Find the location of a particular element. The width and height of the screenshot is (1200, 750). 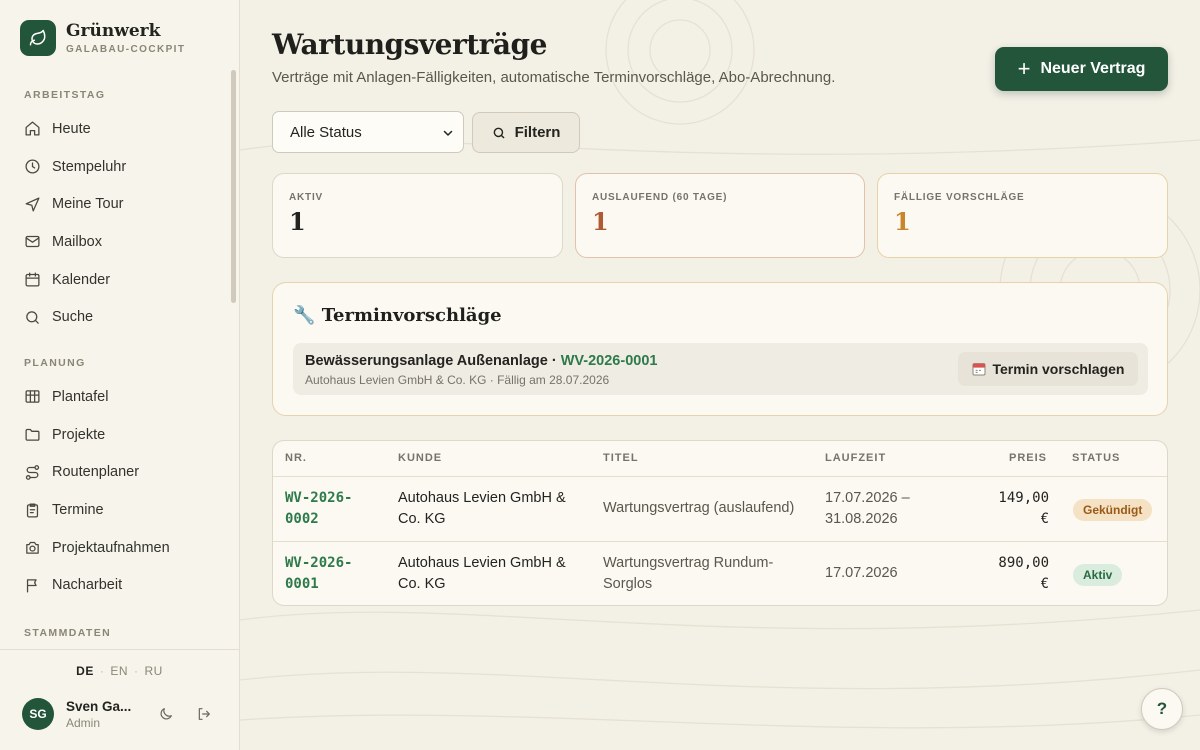

sidebar-item-heute: Heute is located at coordinates (115, 129).